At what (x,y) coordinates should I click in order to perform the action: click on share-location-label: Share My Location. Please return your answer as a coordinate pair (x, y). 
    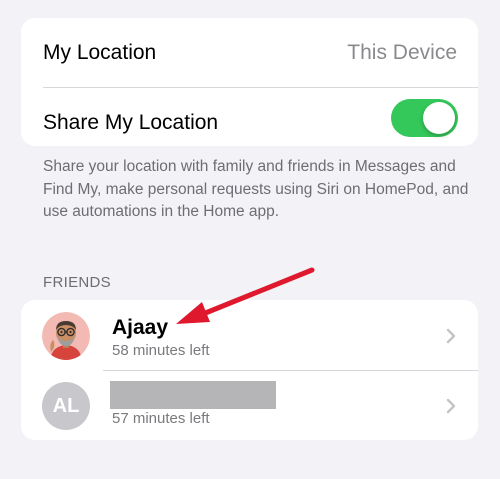
    Looking at the image, I should click on (131, 122).